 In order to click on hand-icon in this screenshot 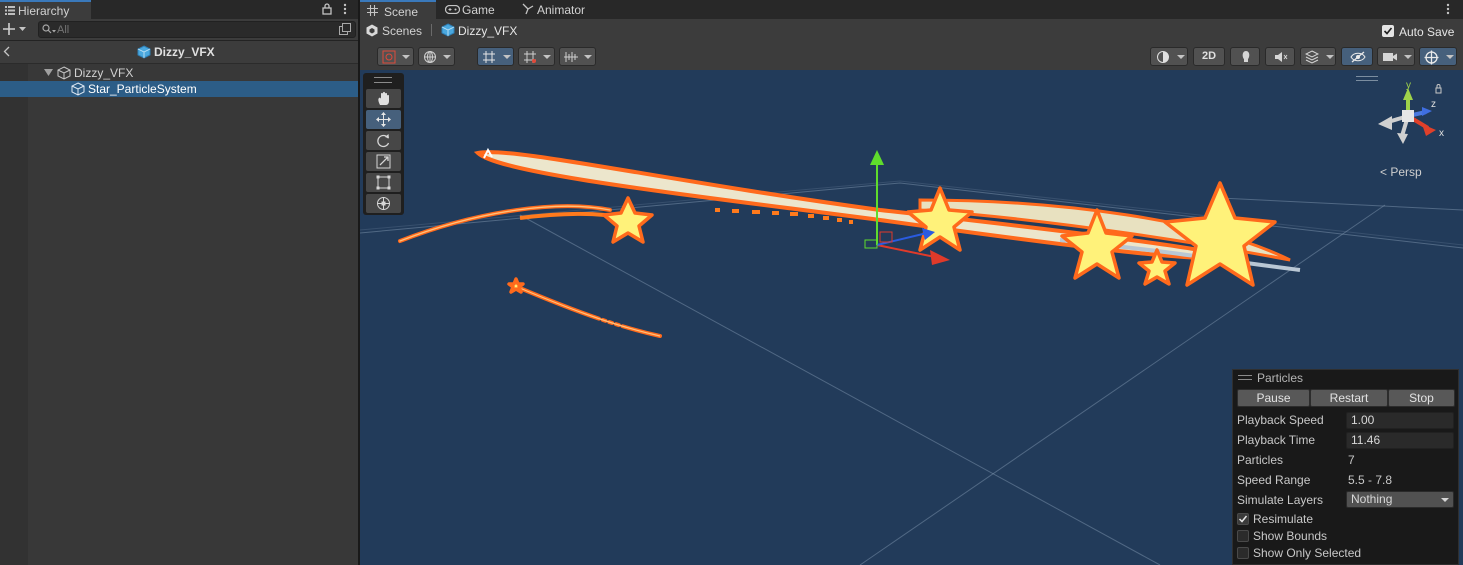, I will do `click(383, 98)`.